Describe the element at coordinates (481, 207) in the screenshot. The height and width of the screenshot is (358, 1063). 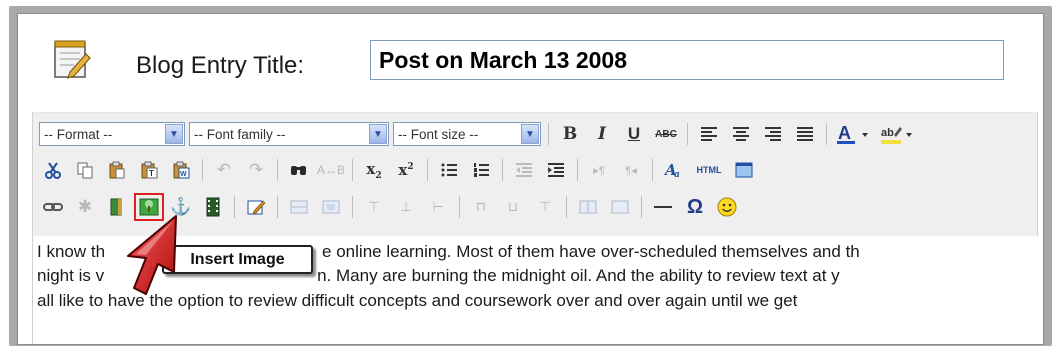
I see `insert-col-before-button: ⊓` at that location.